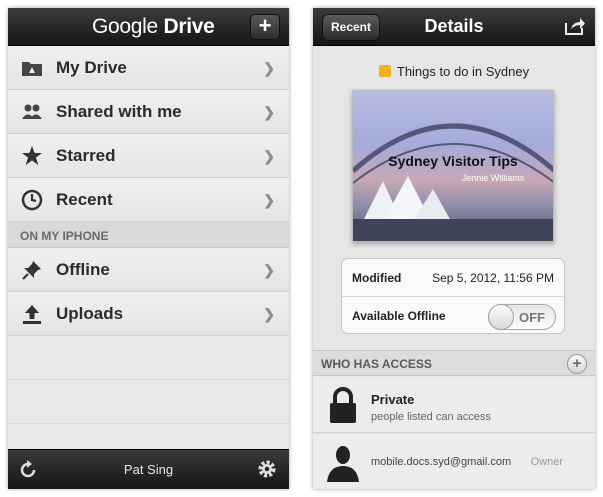 This screenshot has width=603, height=497. Describe the element at coordinates (454, 363) in the screenshot. I see `access-header: WHO HAS ACCESS +` at that location.